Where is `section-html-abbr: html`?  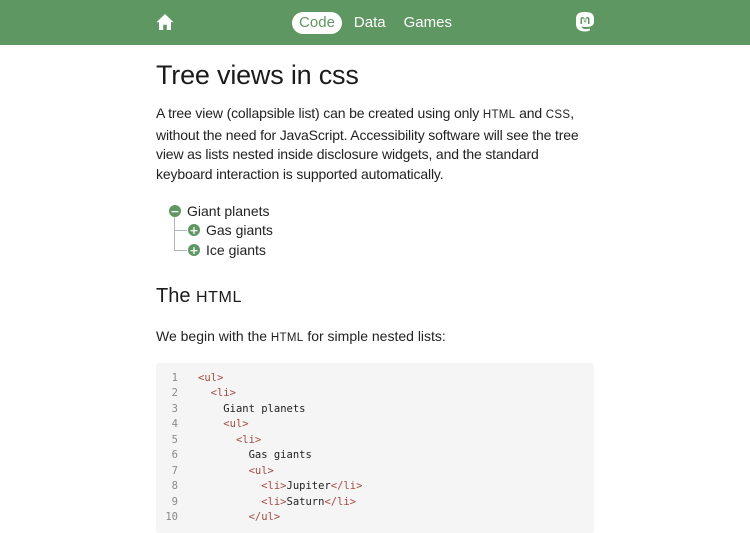
section-html-abbr: html is located at coordinates (287, 338).